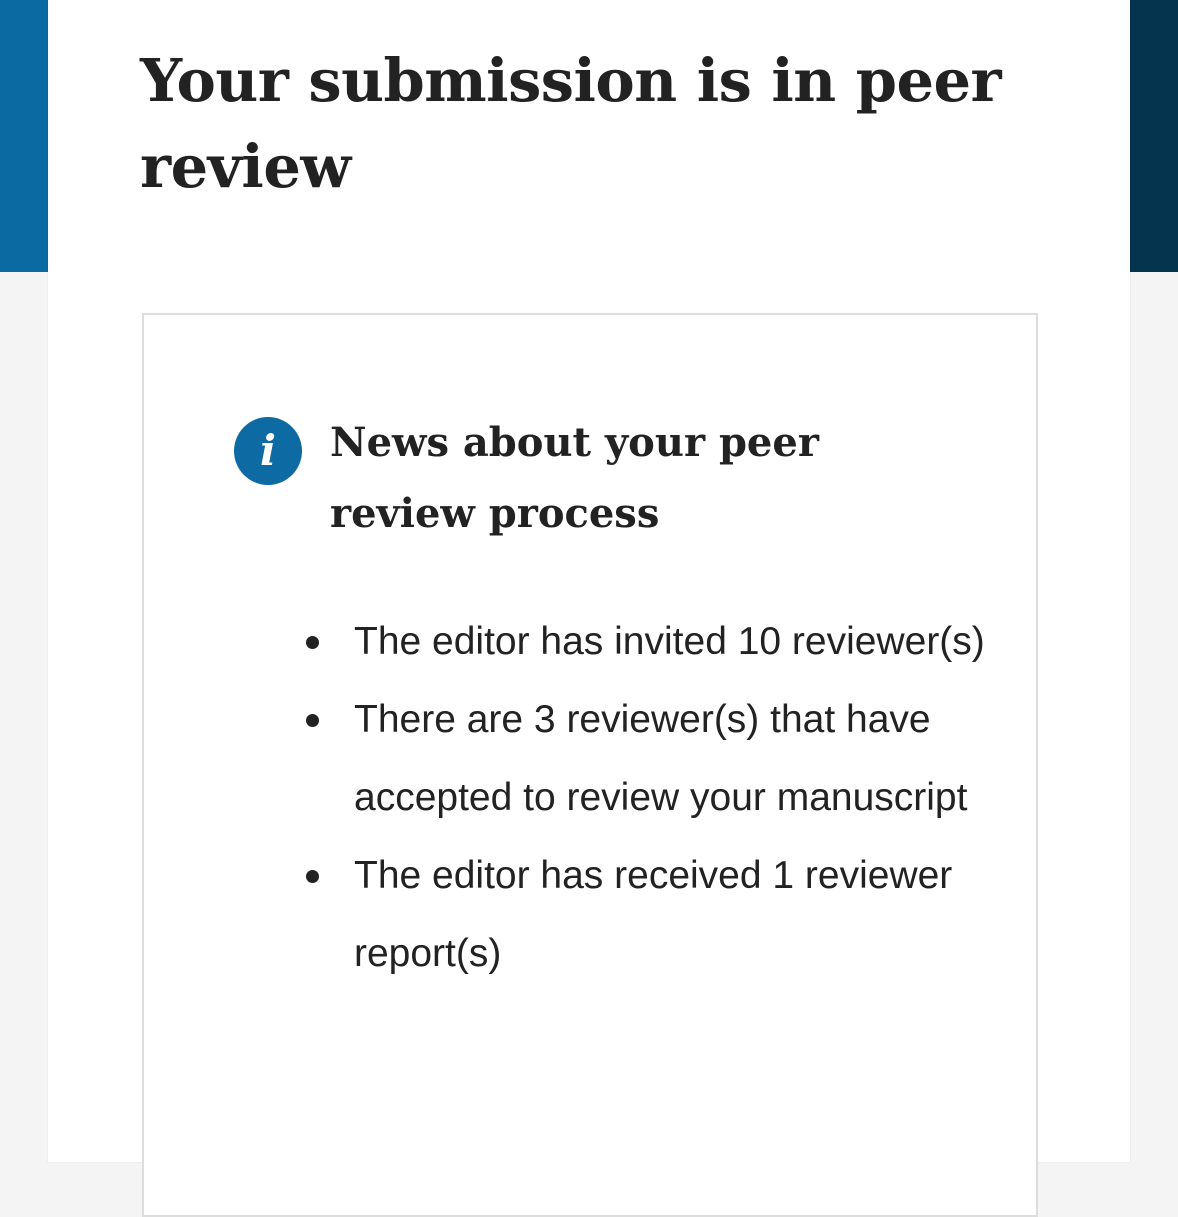  I want to click on status-list-item: The editor has invited 10 reviewer(s), so click(650, 642).